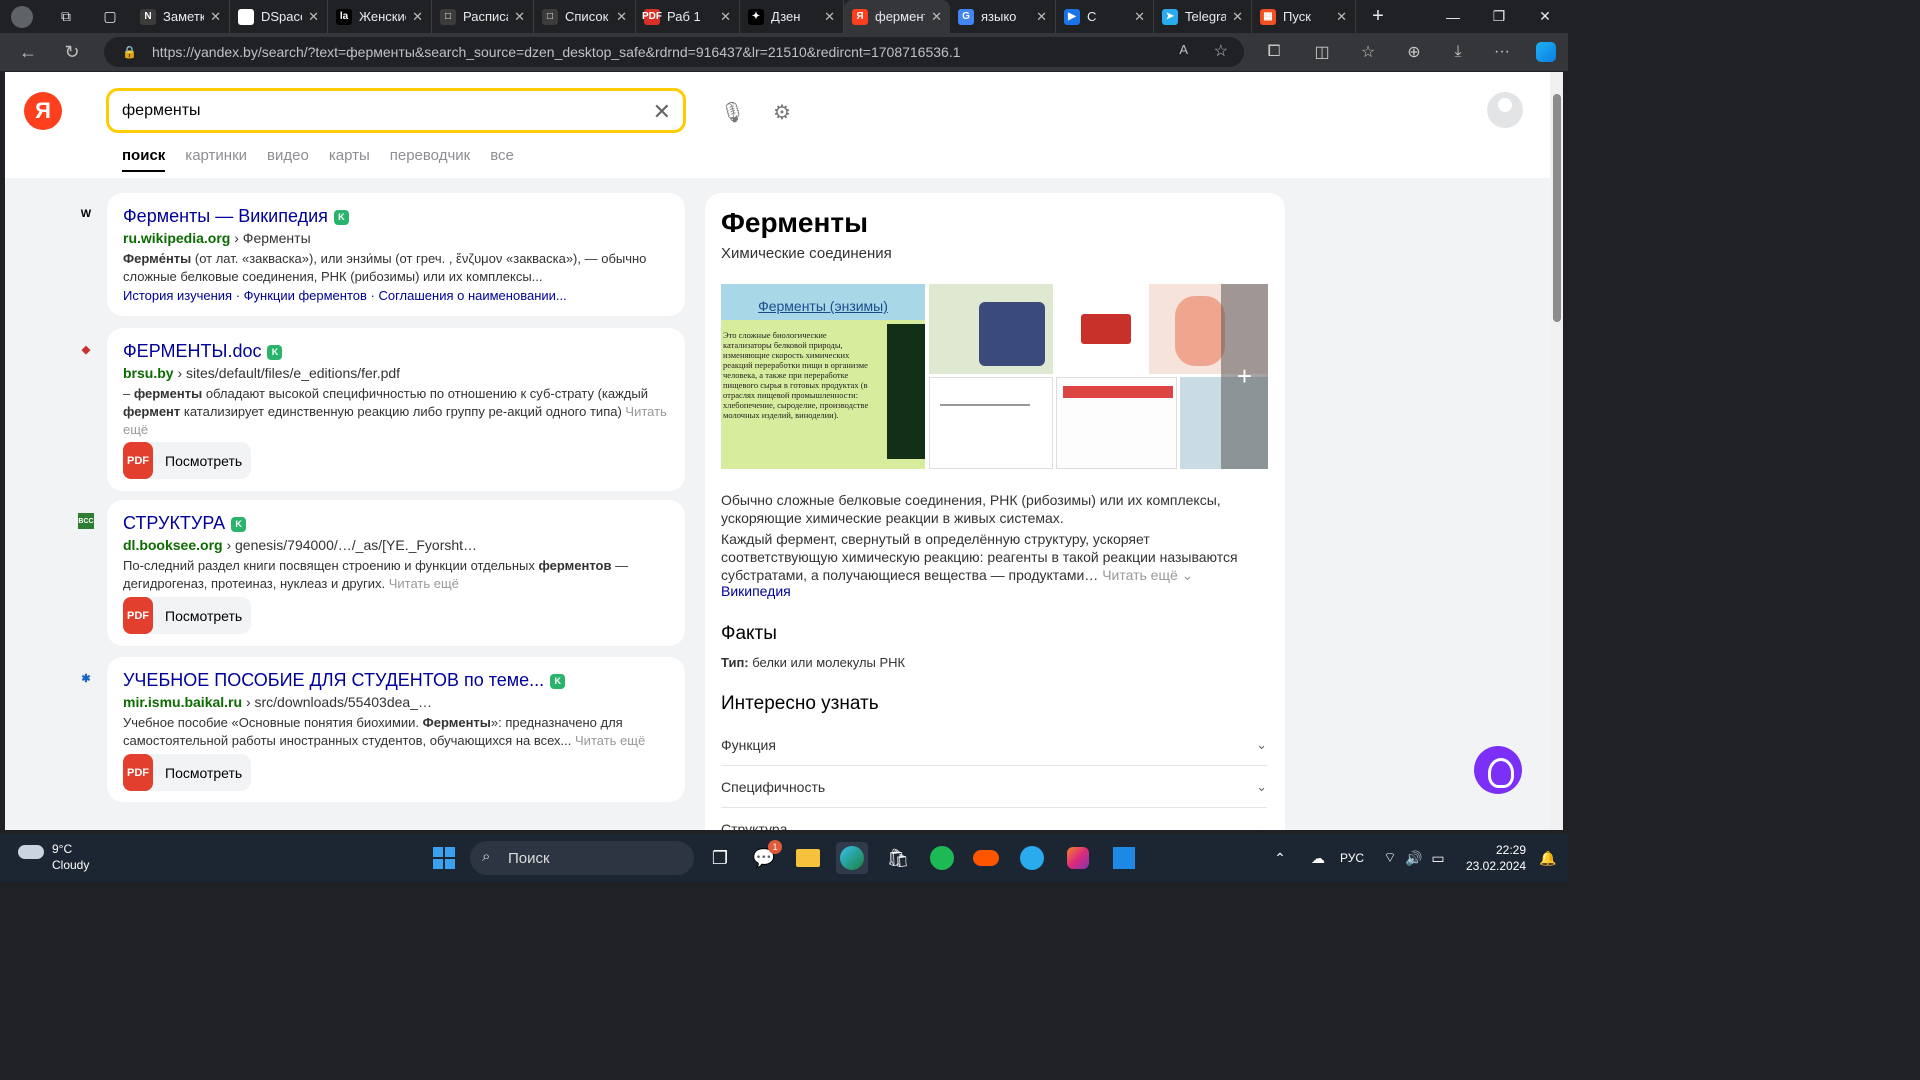  I want to click on close-window-button: ✕, so click(1545, 16).